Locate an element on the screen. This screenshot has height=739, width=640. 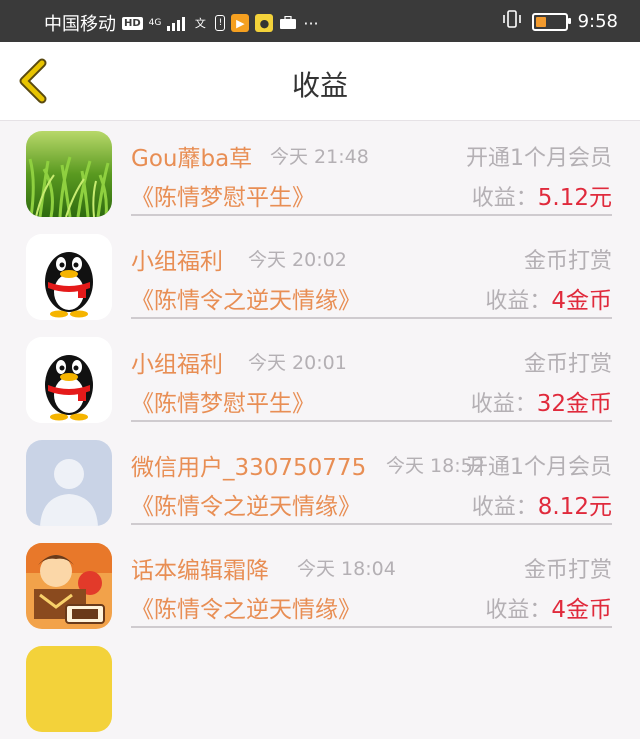
earning-row: 小组福利 今天 20:01 金币打赏 《陈情梦慰平生》 收益：32金币 is located at coordinates (320, 378).